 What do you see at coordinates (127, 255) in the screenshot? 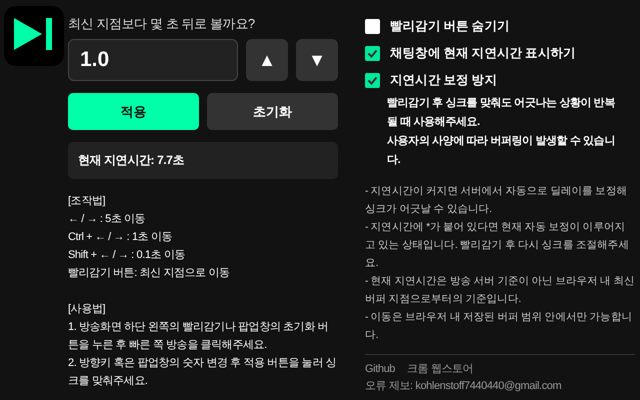
I see `help-line: Shift + ← / → : 0.1초 이동` at bounding box center [127, 255].